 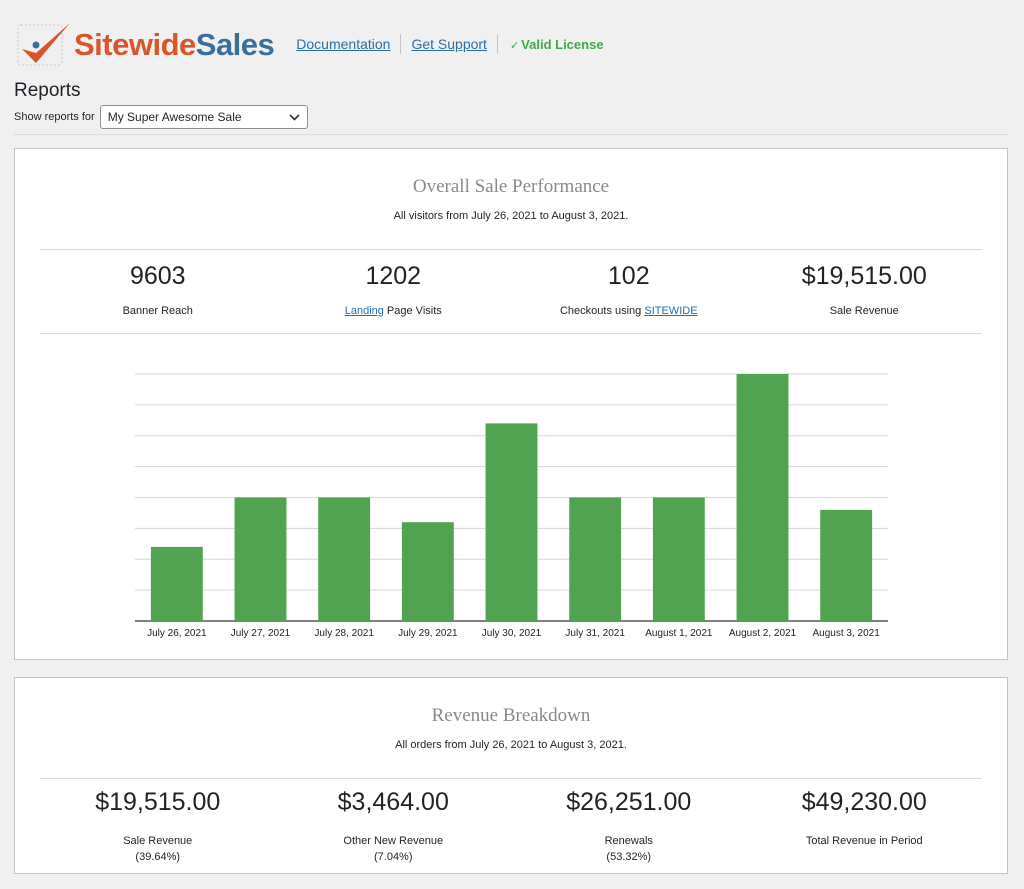 I want to click on x-tick-label: July 27, 2021, so click(x=261, y=633).